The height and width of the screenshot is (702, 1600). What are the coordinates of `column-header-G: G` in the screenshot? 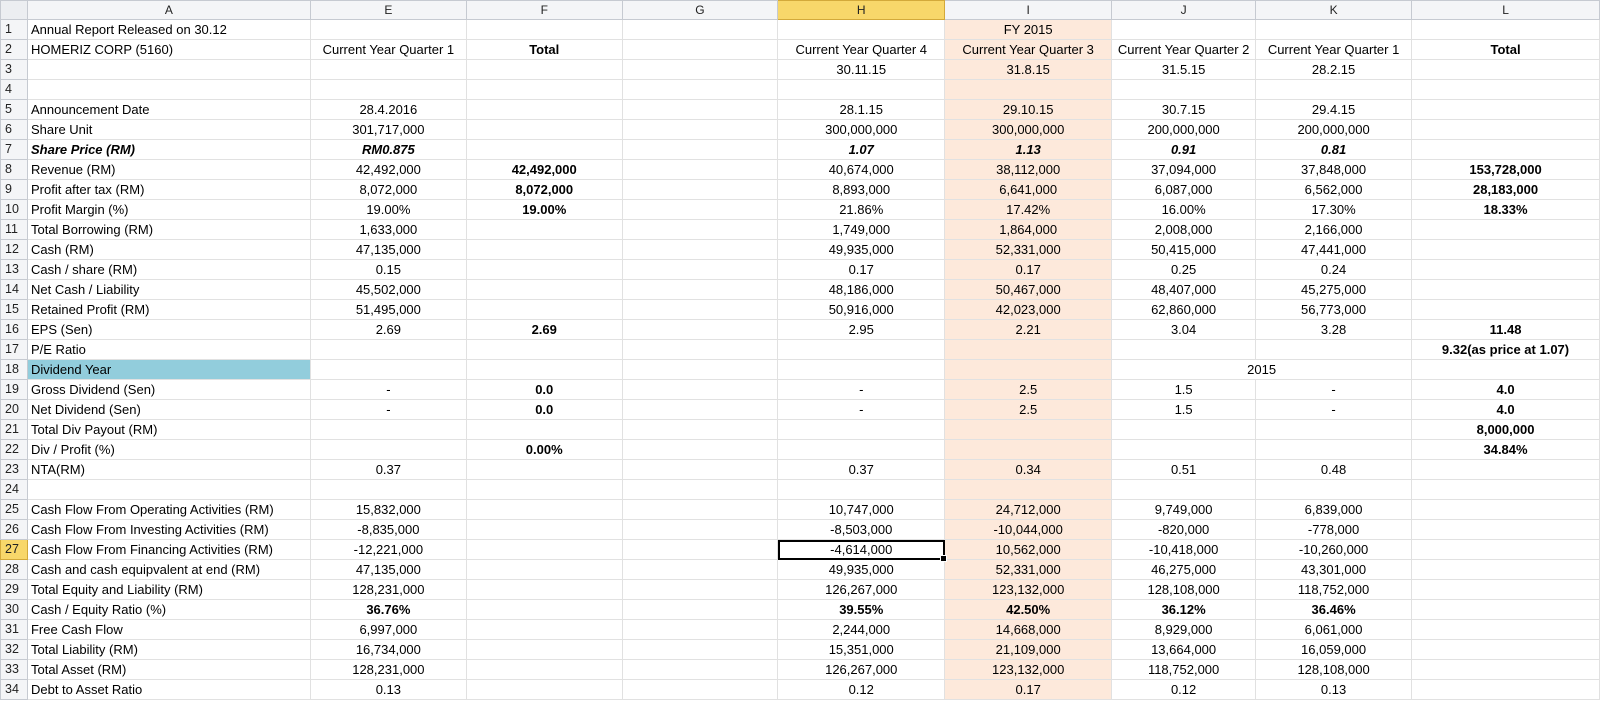 It's located at (700, 10).